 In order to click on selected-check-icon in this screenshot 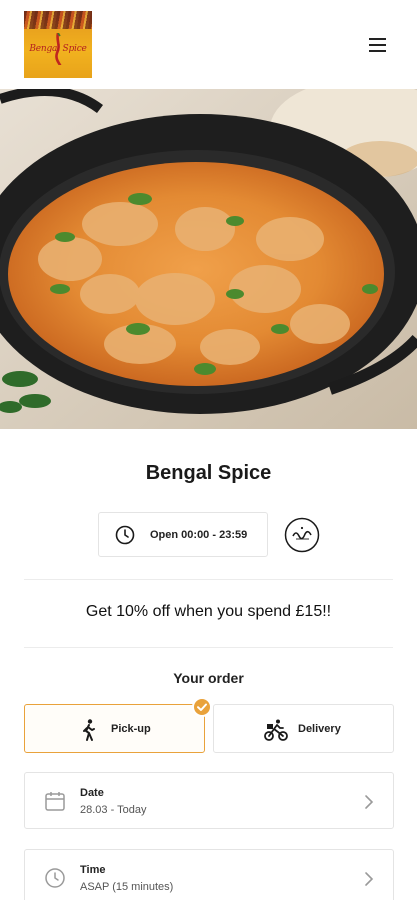, I will do `click(202, 707)`.